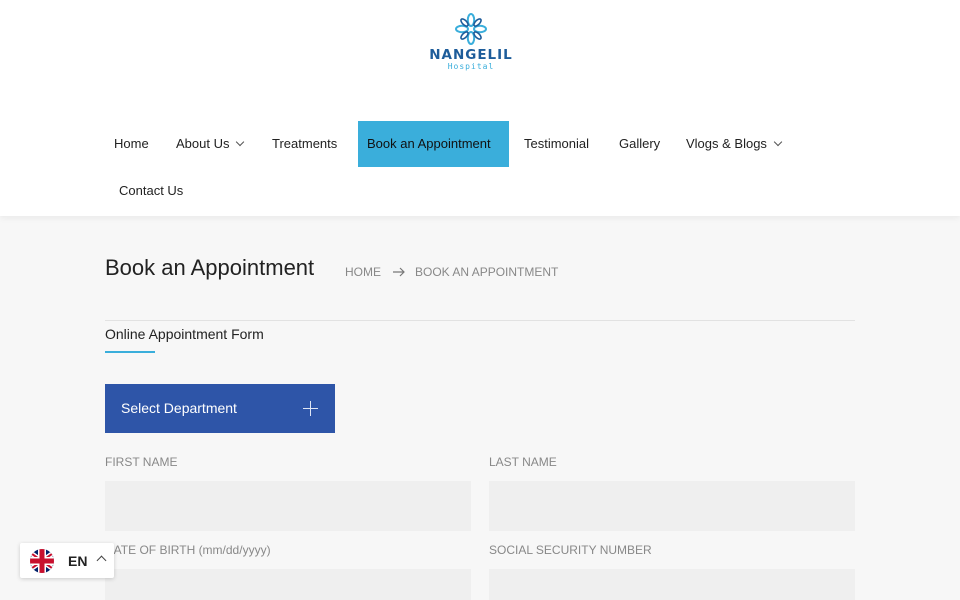  What do you see at coordinates (188, 550) in the screenshot?
I see `dob-label: DATE OF BIRTH (mm/dd/yyyy)` at bounding box center [188, 550].